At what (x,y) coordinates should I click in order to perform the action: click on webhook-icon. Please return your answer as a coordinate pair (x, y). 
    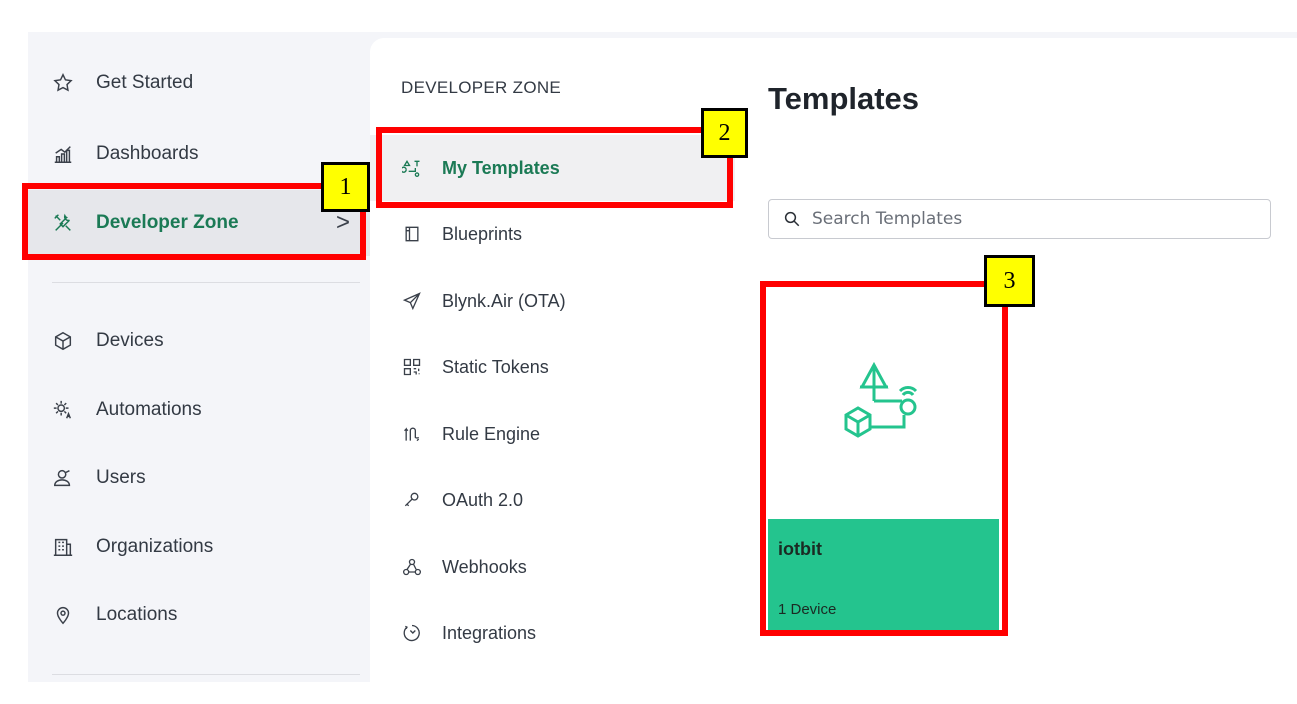
    Looking at the image, I should click on (412, 567).